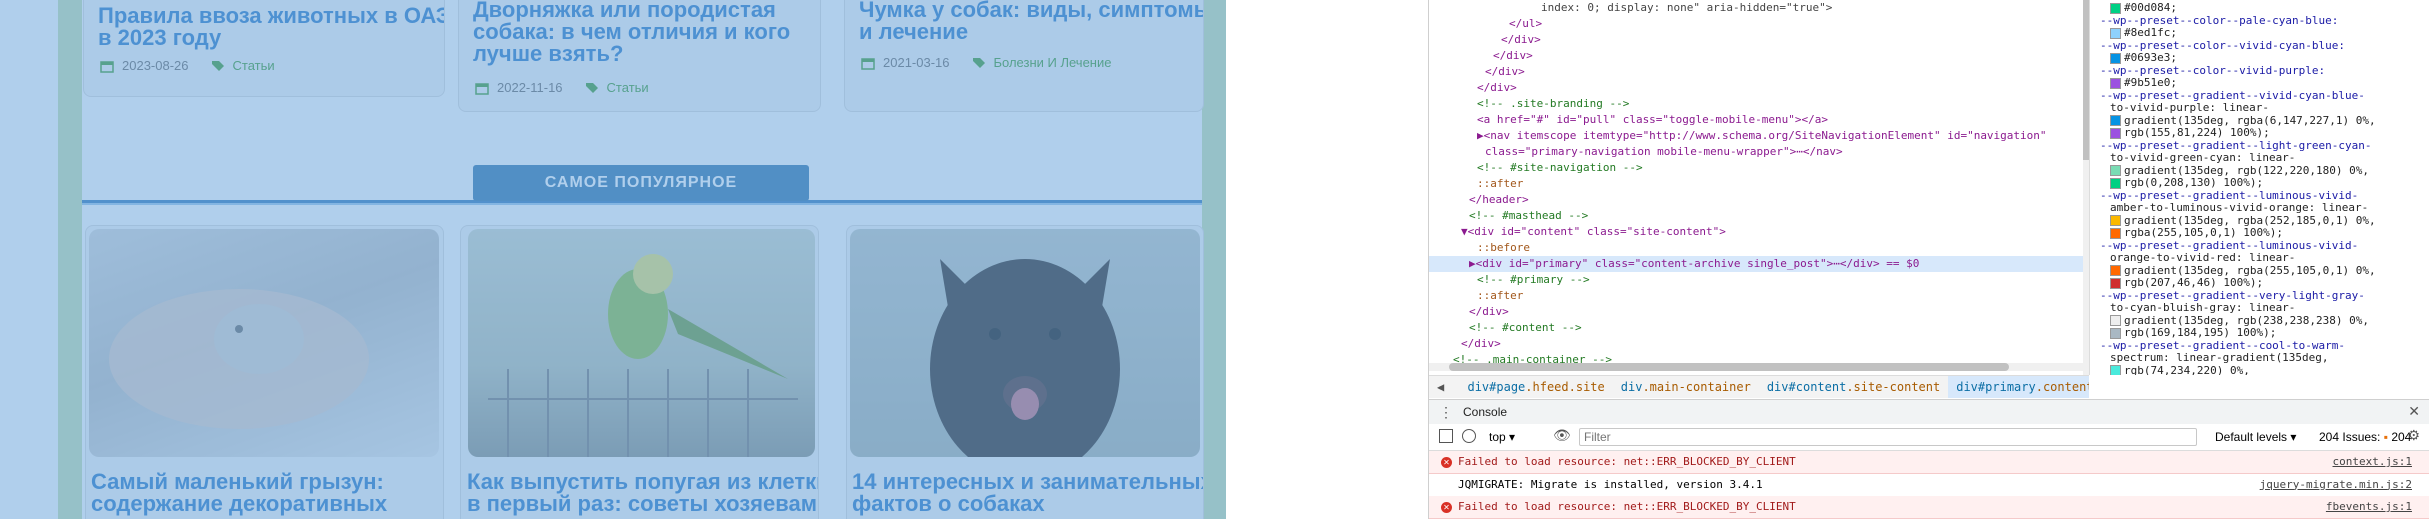 The width and height of the screenshot is (2429, 519). I want to click on dom-node-line: <!-- #masthead -->, so click(1759, 216).